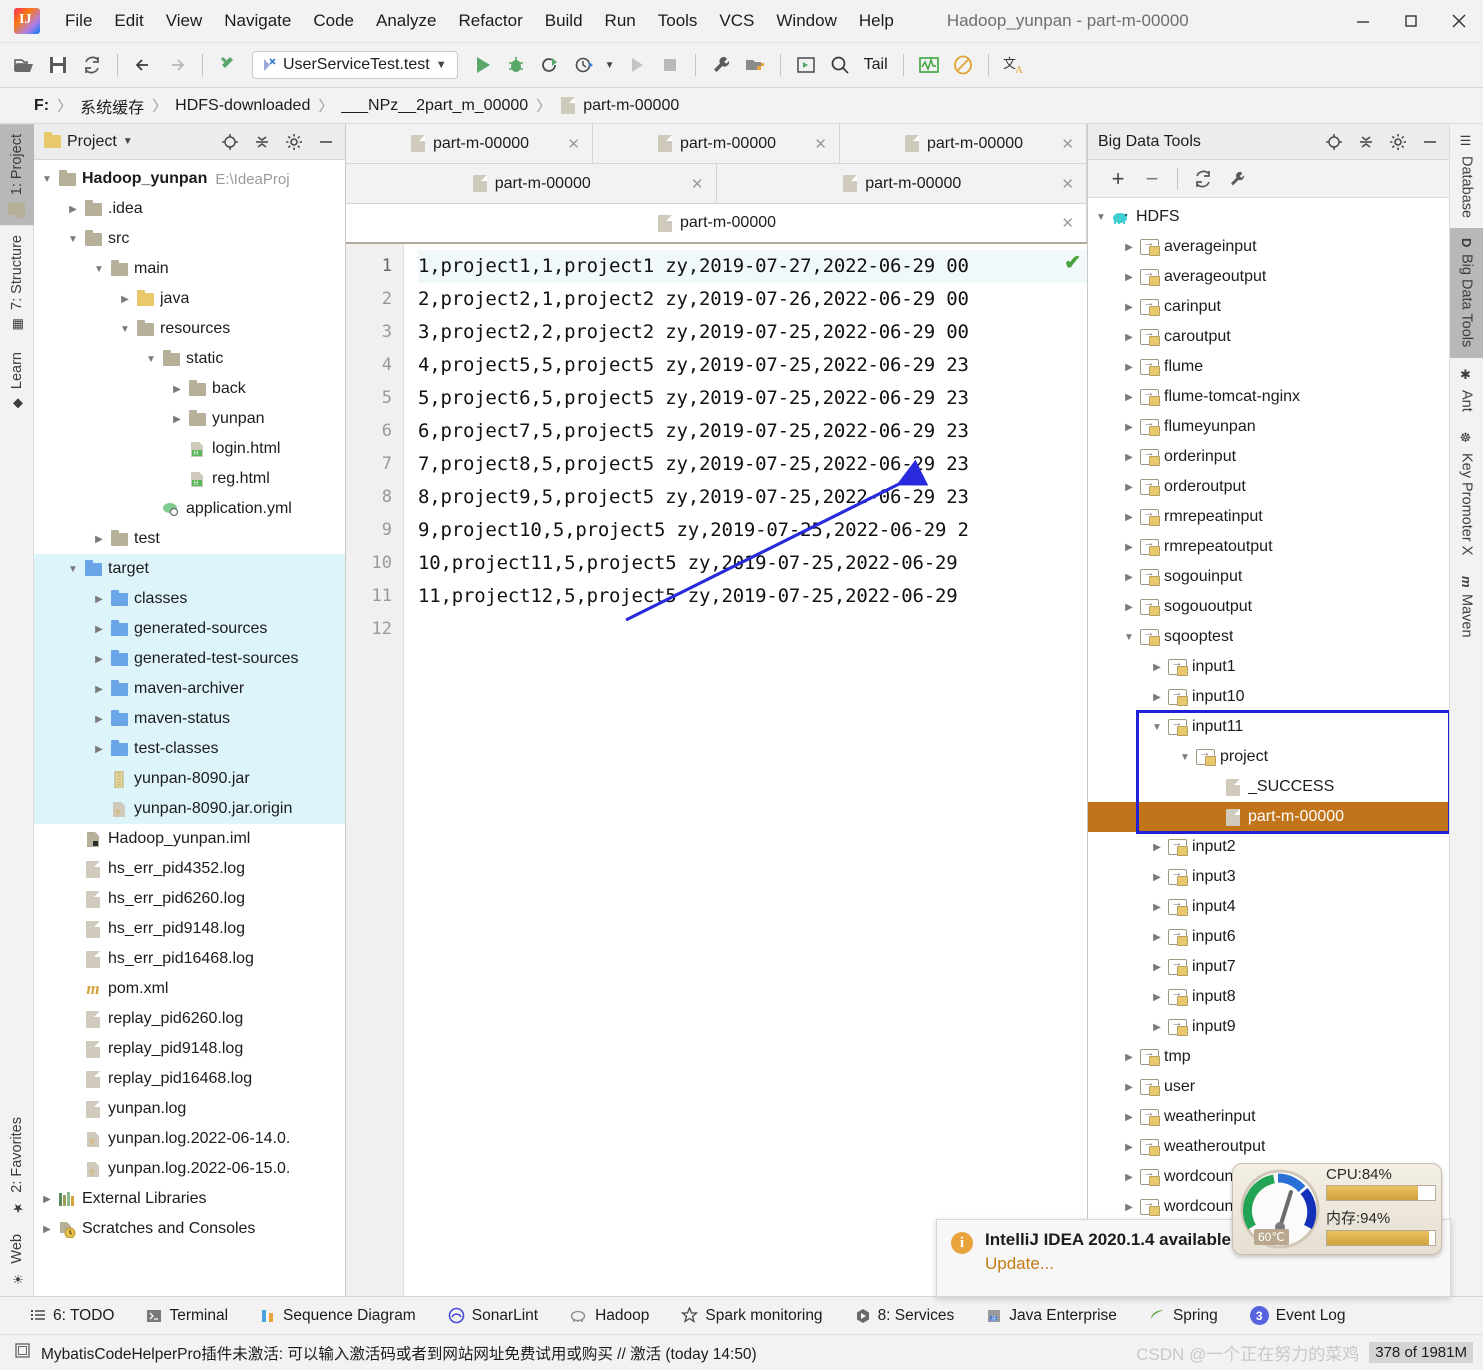  I want to click on bottom-bar-item-hadoop: Hadoop, so click(609, 1316).